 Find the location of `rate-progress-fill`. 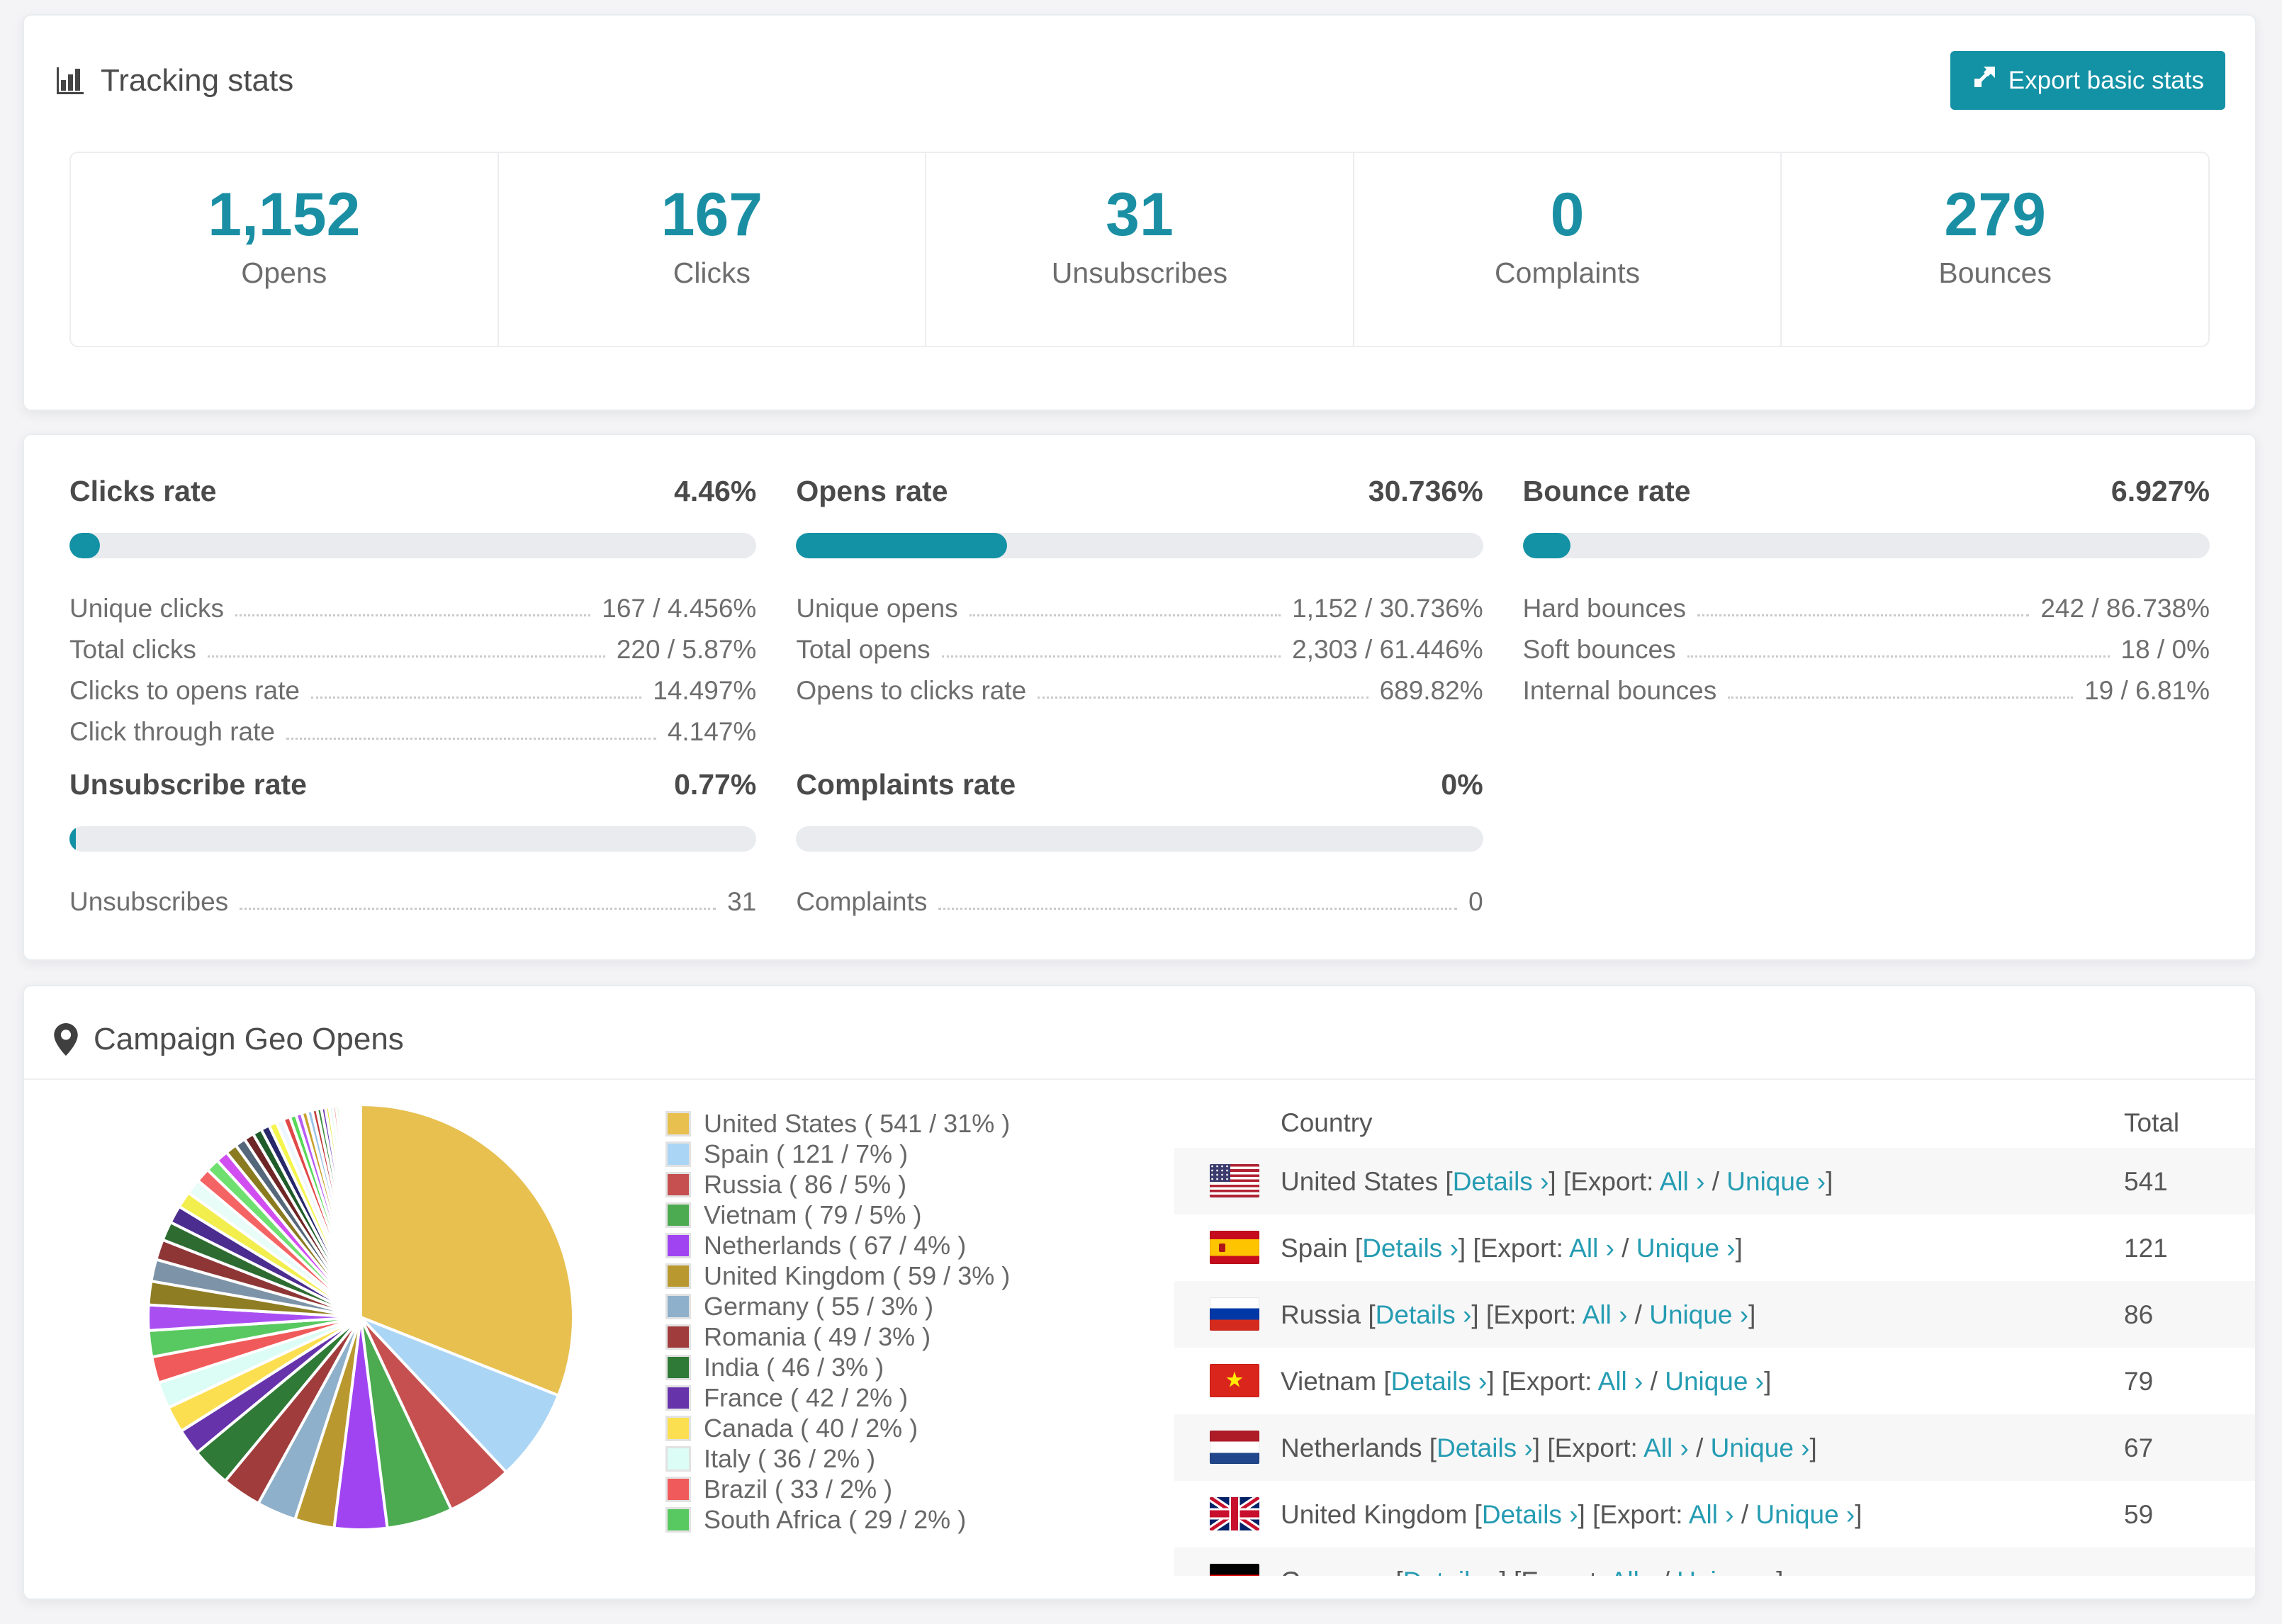

rate-progress-fill is located at coordinates (85, 545).